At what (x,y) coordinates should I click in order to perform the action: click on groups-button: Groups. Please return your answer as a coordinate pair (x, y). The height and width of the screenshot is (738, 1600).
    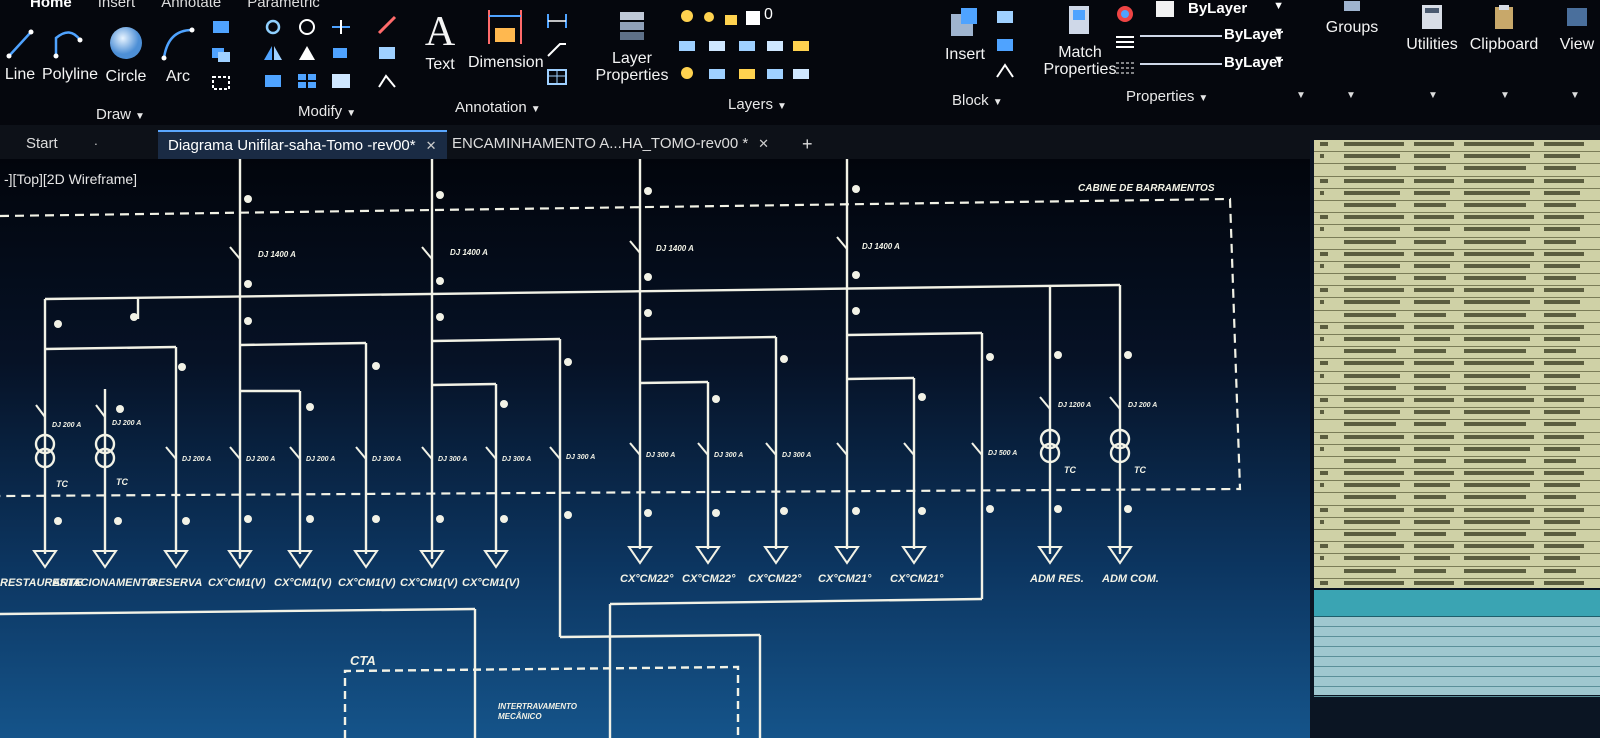
    Looking at the image, I should click on (1352, 18).